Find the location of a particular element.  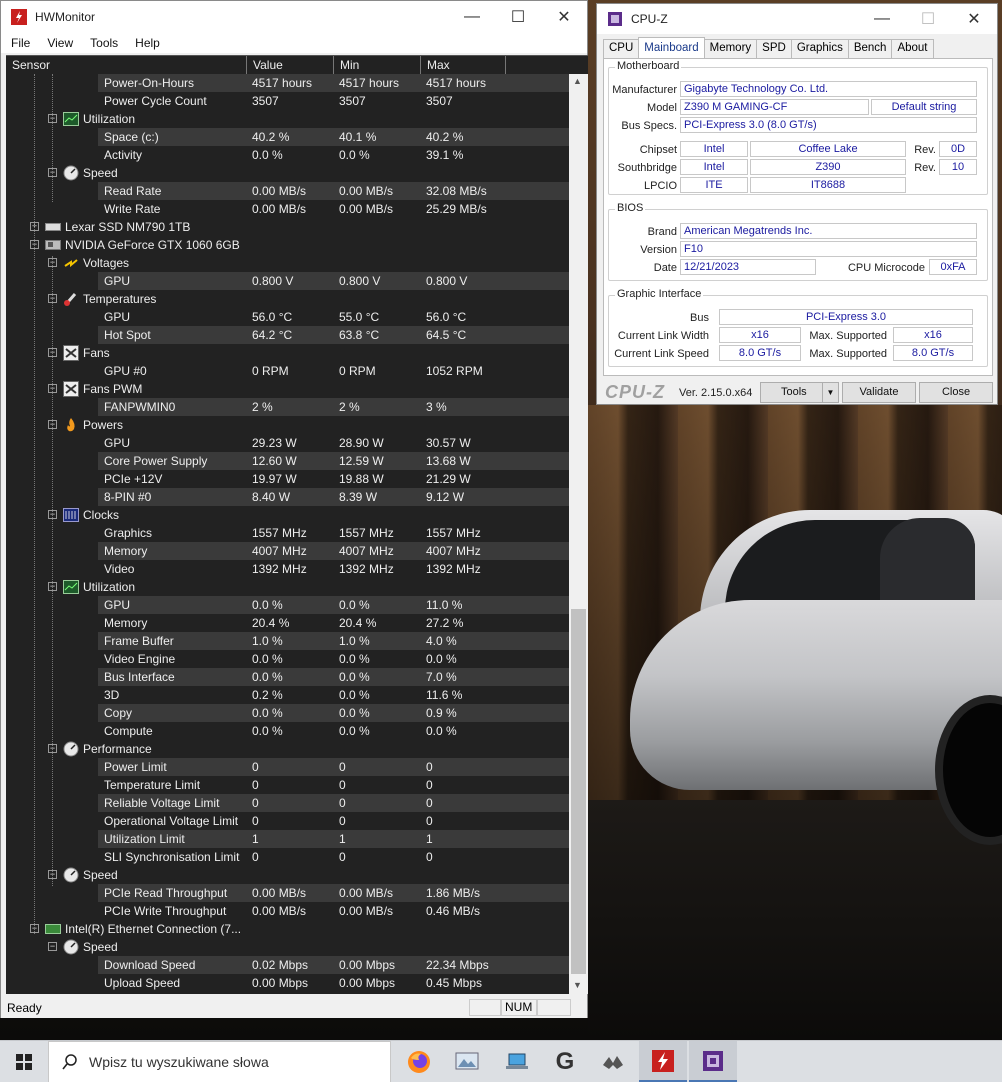

column-min: Min is located at coordinates (377, 65).